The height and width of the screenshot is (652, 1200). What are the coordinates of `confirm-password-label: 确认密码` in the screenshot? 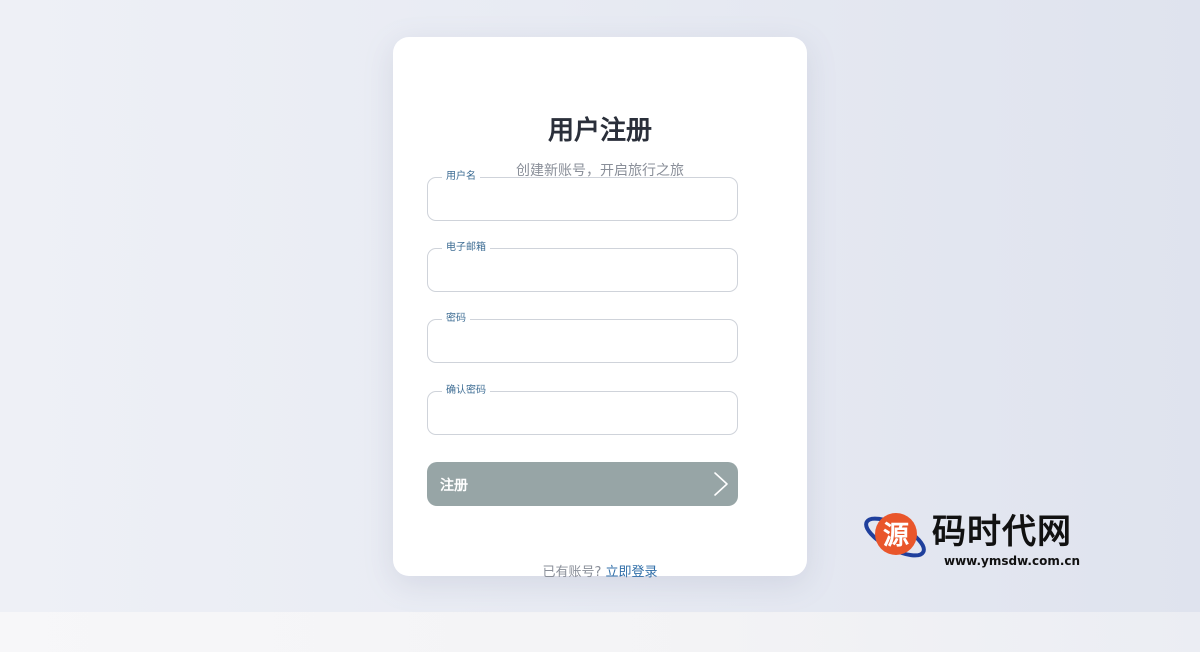 It's located at (466, 391).